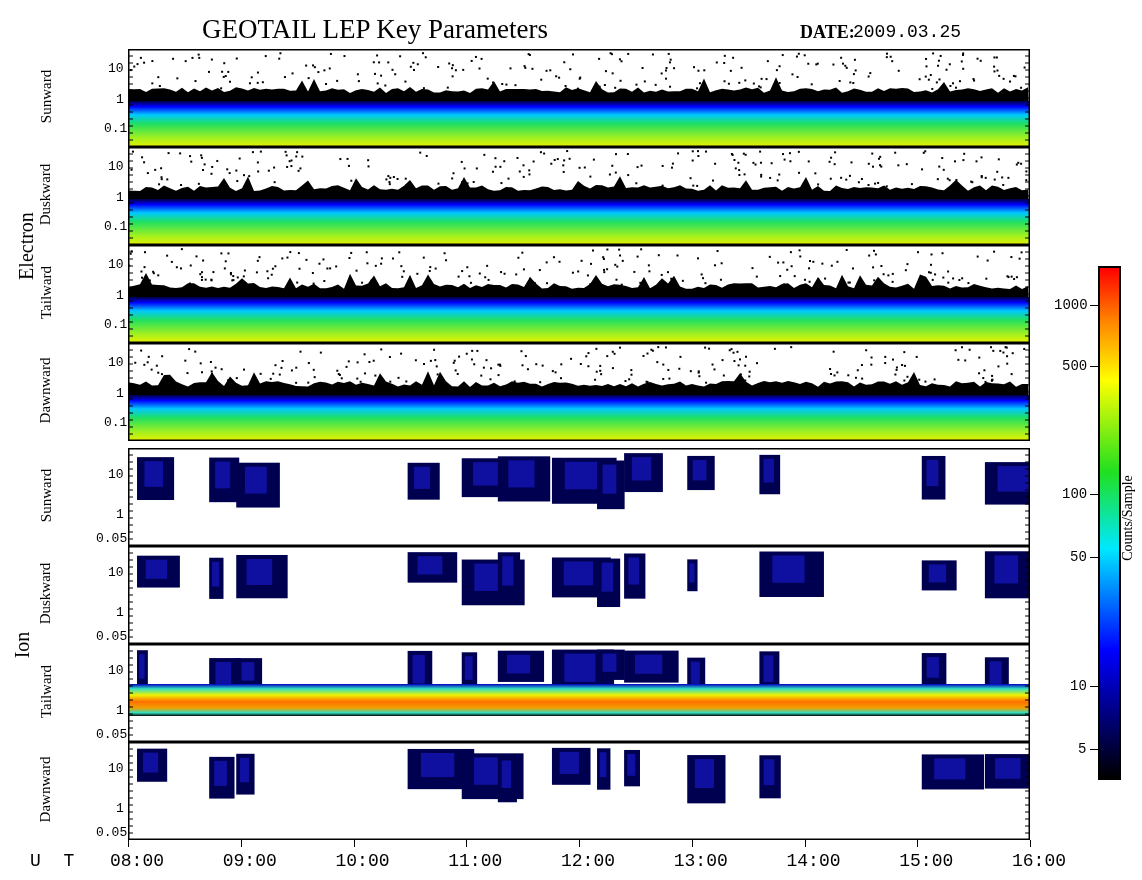 This screenshot has width=1142, height=880. I want to click on group-label: Ion, so click(21, 645).